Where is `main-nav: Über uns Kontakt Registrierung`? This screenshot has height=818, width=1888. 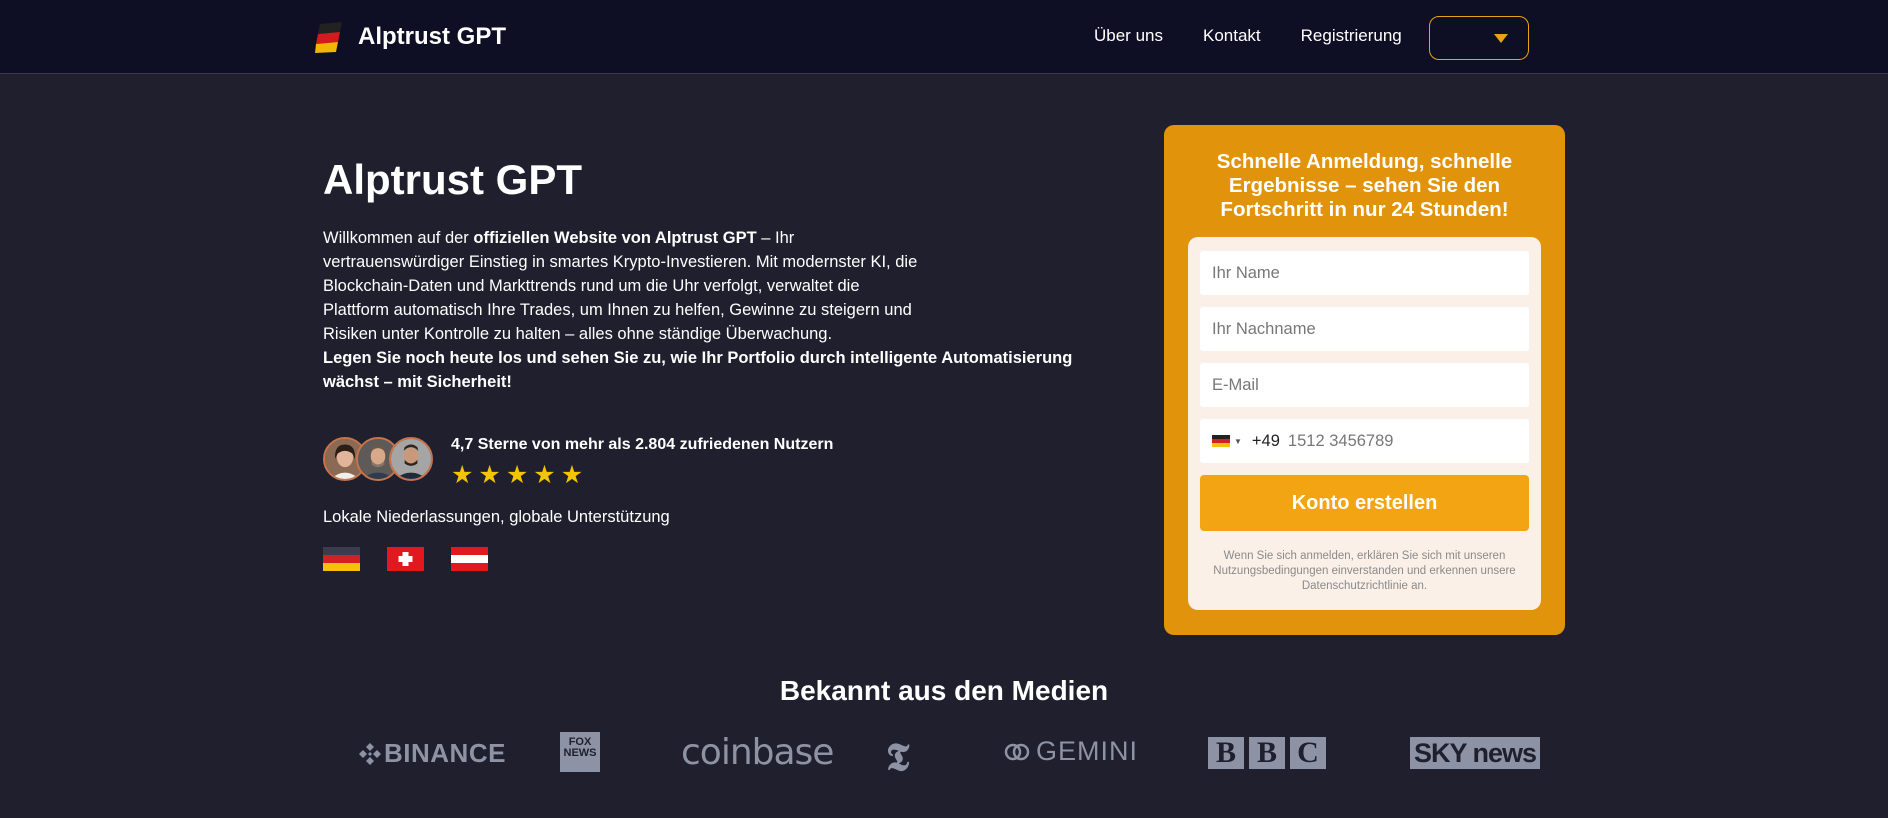 main-nav: Über uns Kontakt Registrierung is located at coordinates (1248, 36).